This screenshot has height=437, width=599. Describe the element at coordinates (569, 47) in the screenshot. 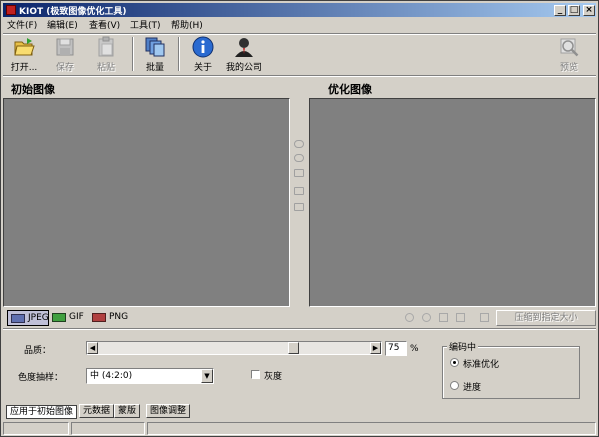

I see `magnifier-icon` at that location.